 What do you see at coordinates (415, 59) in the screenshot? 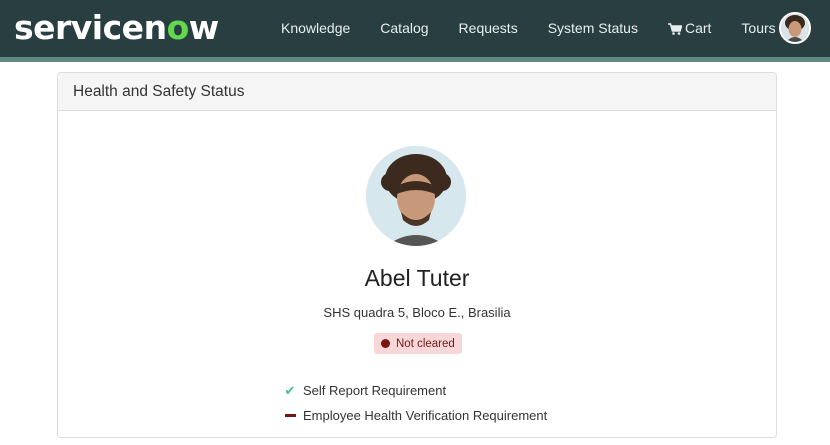
I see `header-accent-line` at bounding box center [415, 59].